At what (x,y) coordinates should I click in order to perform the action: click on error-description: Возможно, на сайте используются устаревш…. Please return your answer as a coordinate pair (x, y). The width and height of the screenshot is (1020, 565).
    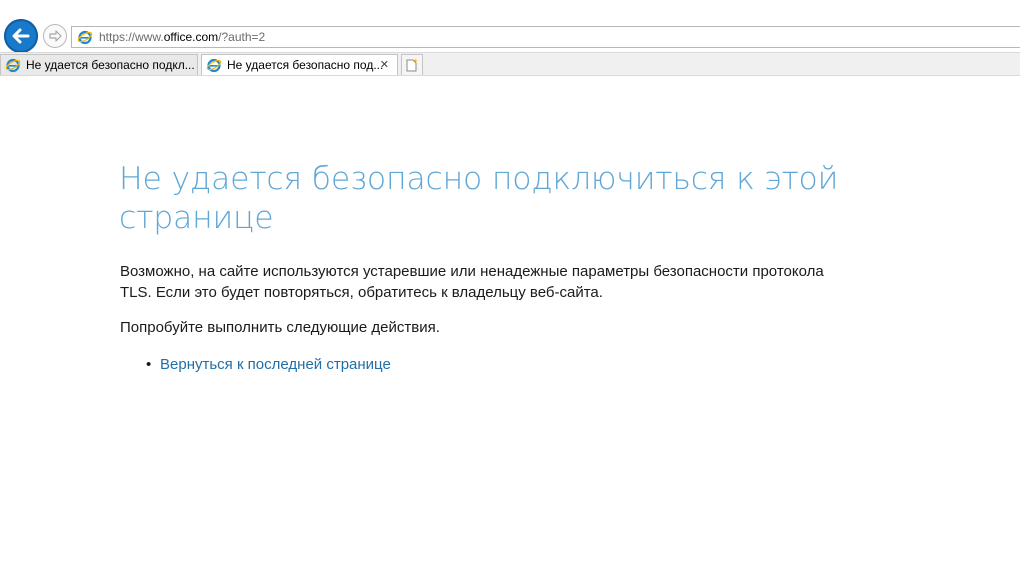
    Looking at the image, I should click on (472, 282).